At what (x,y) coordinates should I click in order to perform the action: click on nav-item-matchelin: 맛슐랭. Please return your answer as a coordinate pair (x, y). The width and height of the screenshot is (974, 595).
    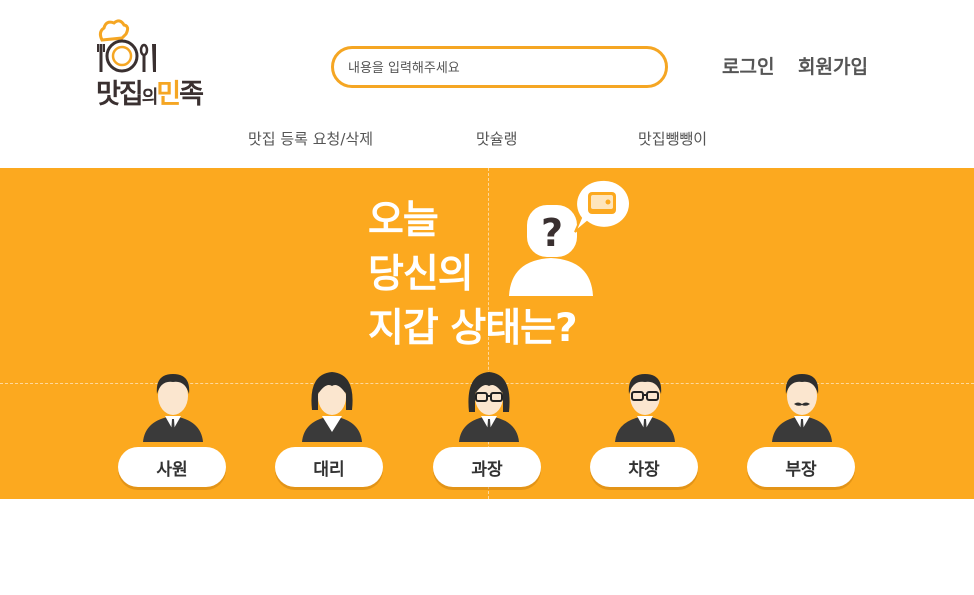
    Looking at the image, I should click on (496, 138).